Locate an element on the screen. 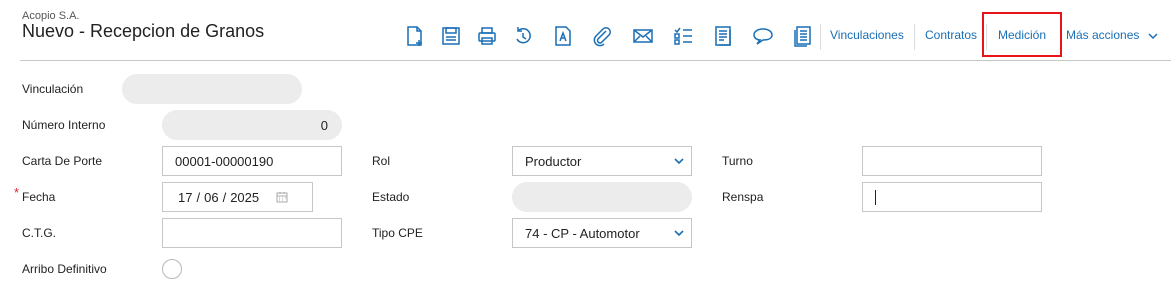  ctg-label: C.T.G. is located at coordinates (39, 233).